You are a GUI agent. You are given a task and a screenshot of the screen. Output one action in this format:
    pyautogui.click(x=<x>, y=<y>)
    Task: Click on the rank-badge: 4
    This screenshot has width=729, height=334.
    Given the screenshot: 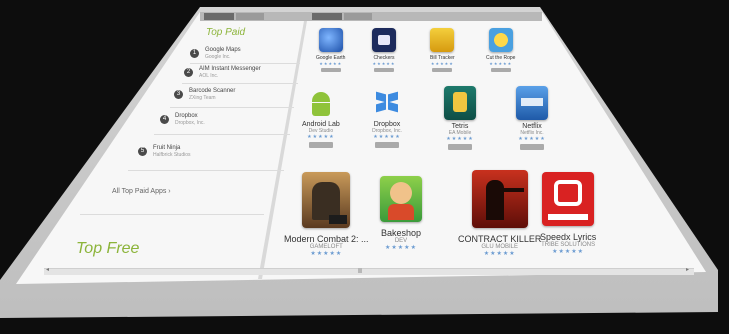 What is the action you would take?
    pyautogui.click(x=164, y=119)
    